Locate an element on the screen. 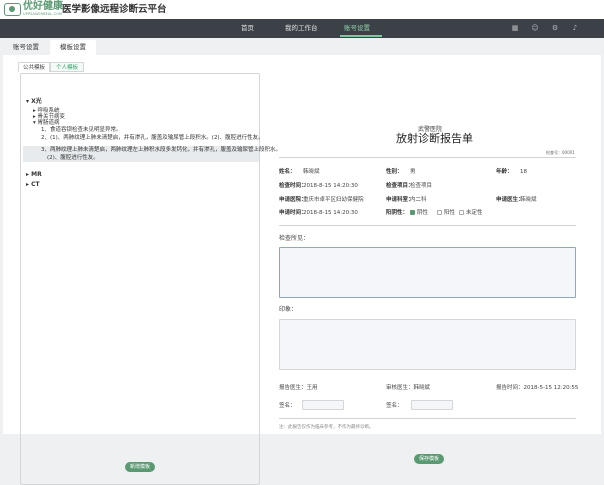 This screenshot has height=485, width=604. exam-number: 检查号：00001 is located at coordinates (560, 152).